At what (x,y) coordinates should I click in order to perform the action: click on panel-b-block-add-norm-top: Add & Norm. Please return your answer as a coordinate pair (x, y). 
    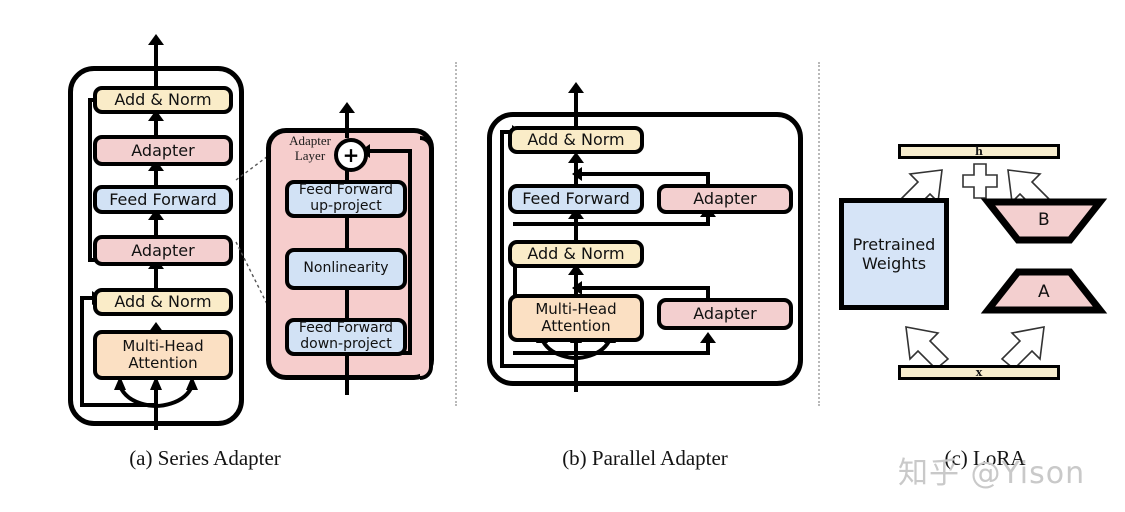
    Looking at the image, I should click on (576, 140).